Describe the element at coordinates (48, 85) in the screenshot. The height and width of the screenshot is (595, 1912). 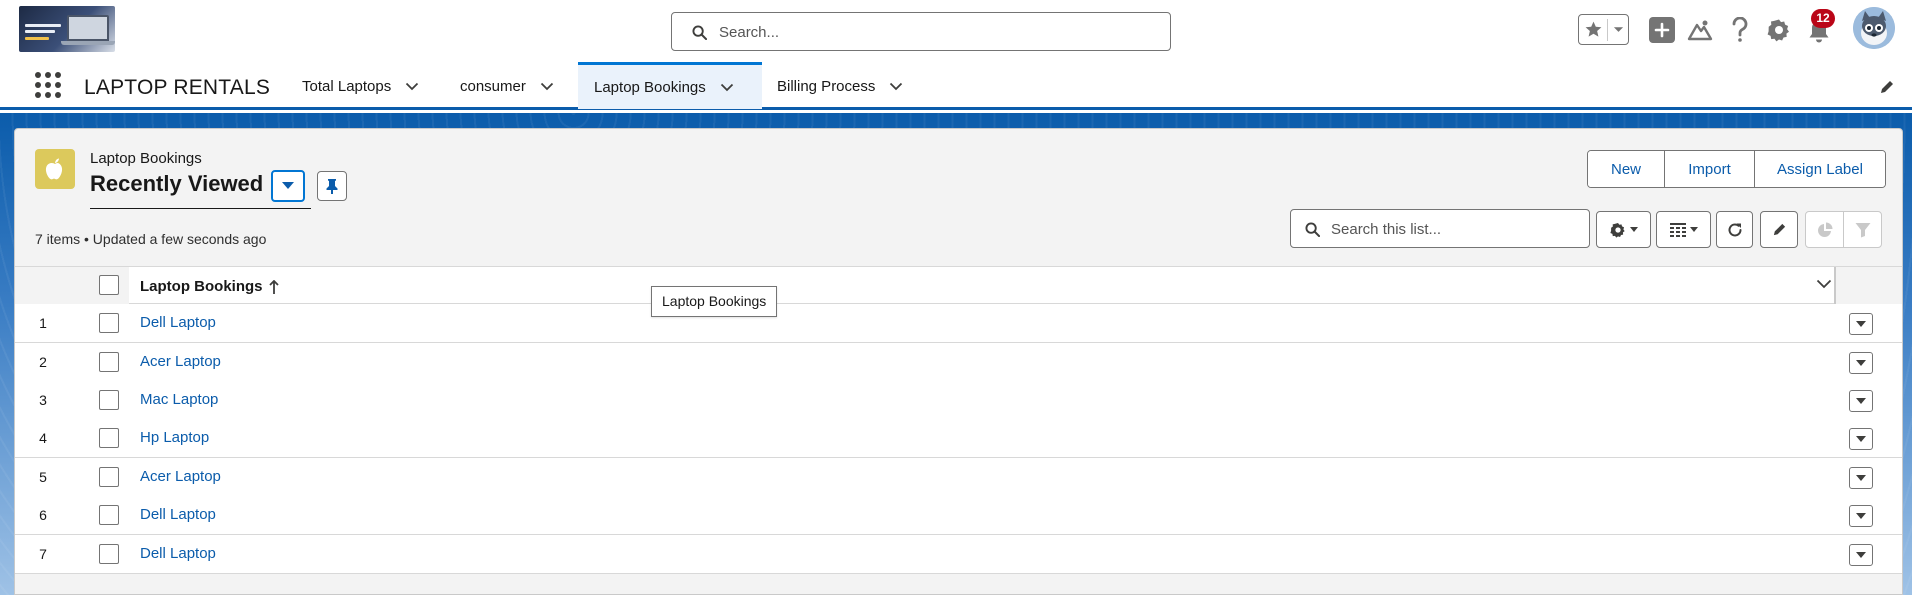
I see `app-launcher-icon` at that location.